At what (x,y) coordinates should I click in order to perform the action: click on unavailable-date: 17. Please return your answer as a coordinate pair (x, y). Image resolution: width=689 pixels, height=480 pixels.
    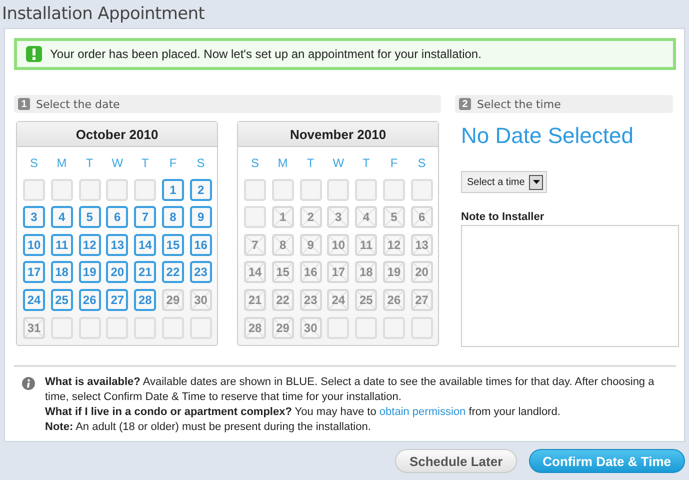
    Looking at the image, I should click on (338, 272).